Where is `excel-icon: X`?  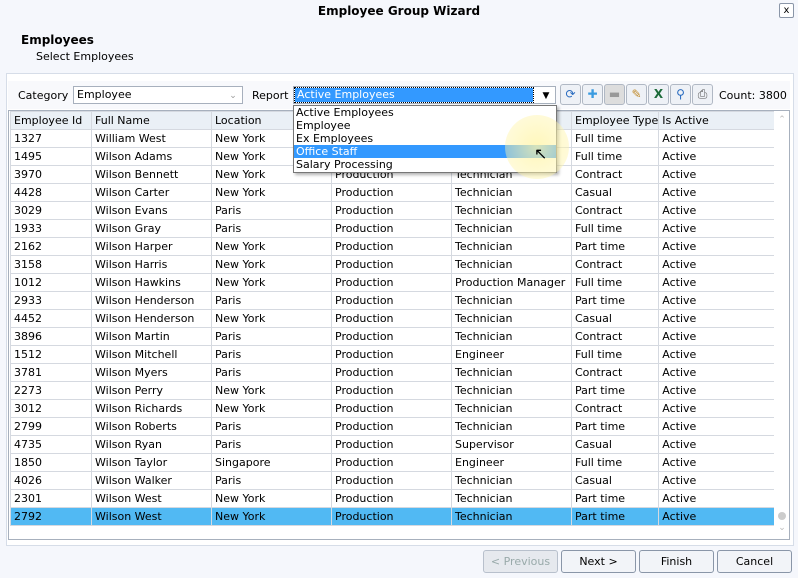 excel-icon: X is located at coordinates (658, 94).